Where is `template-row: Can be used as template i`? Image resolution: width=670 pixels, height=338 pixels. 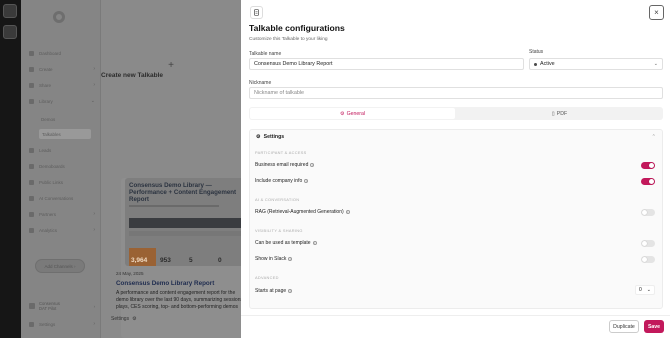 template-row: Can be used as template i is located at coordinates (457, 243).